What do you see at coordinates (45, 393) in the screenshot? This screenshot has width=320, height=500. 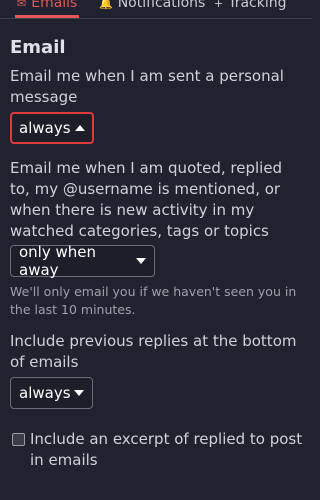 I see `previous-replies-value: always` at bounding box center [45, 393].